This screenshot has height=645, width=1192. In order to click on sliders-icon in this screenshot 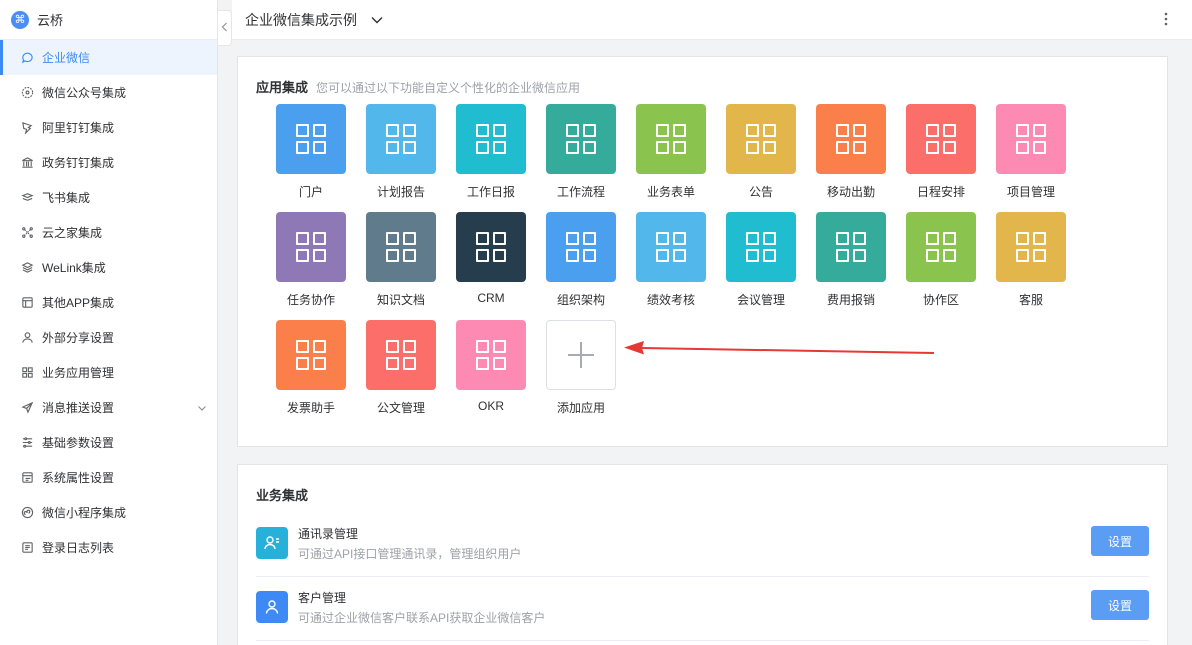, I will do `click(27, 443)`.